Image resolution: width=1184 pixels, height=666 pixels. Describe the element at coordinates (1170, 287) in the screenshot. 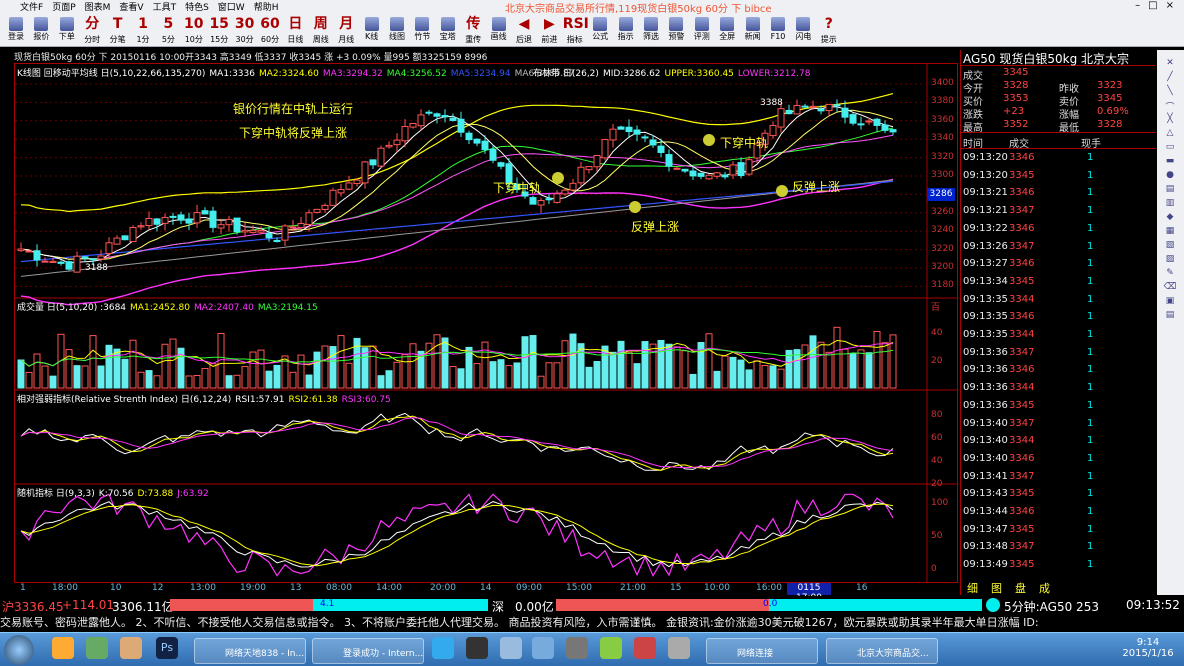

I see `drawing-tool-icon: ⌫` at that location.